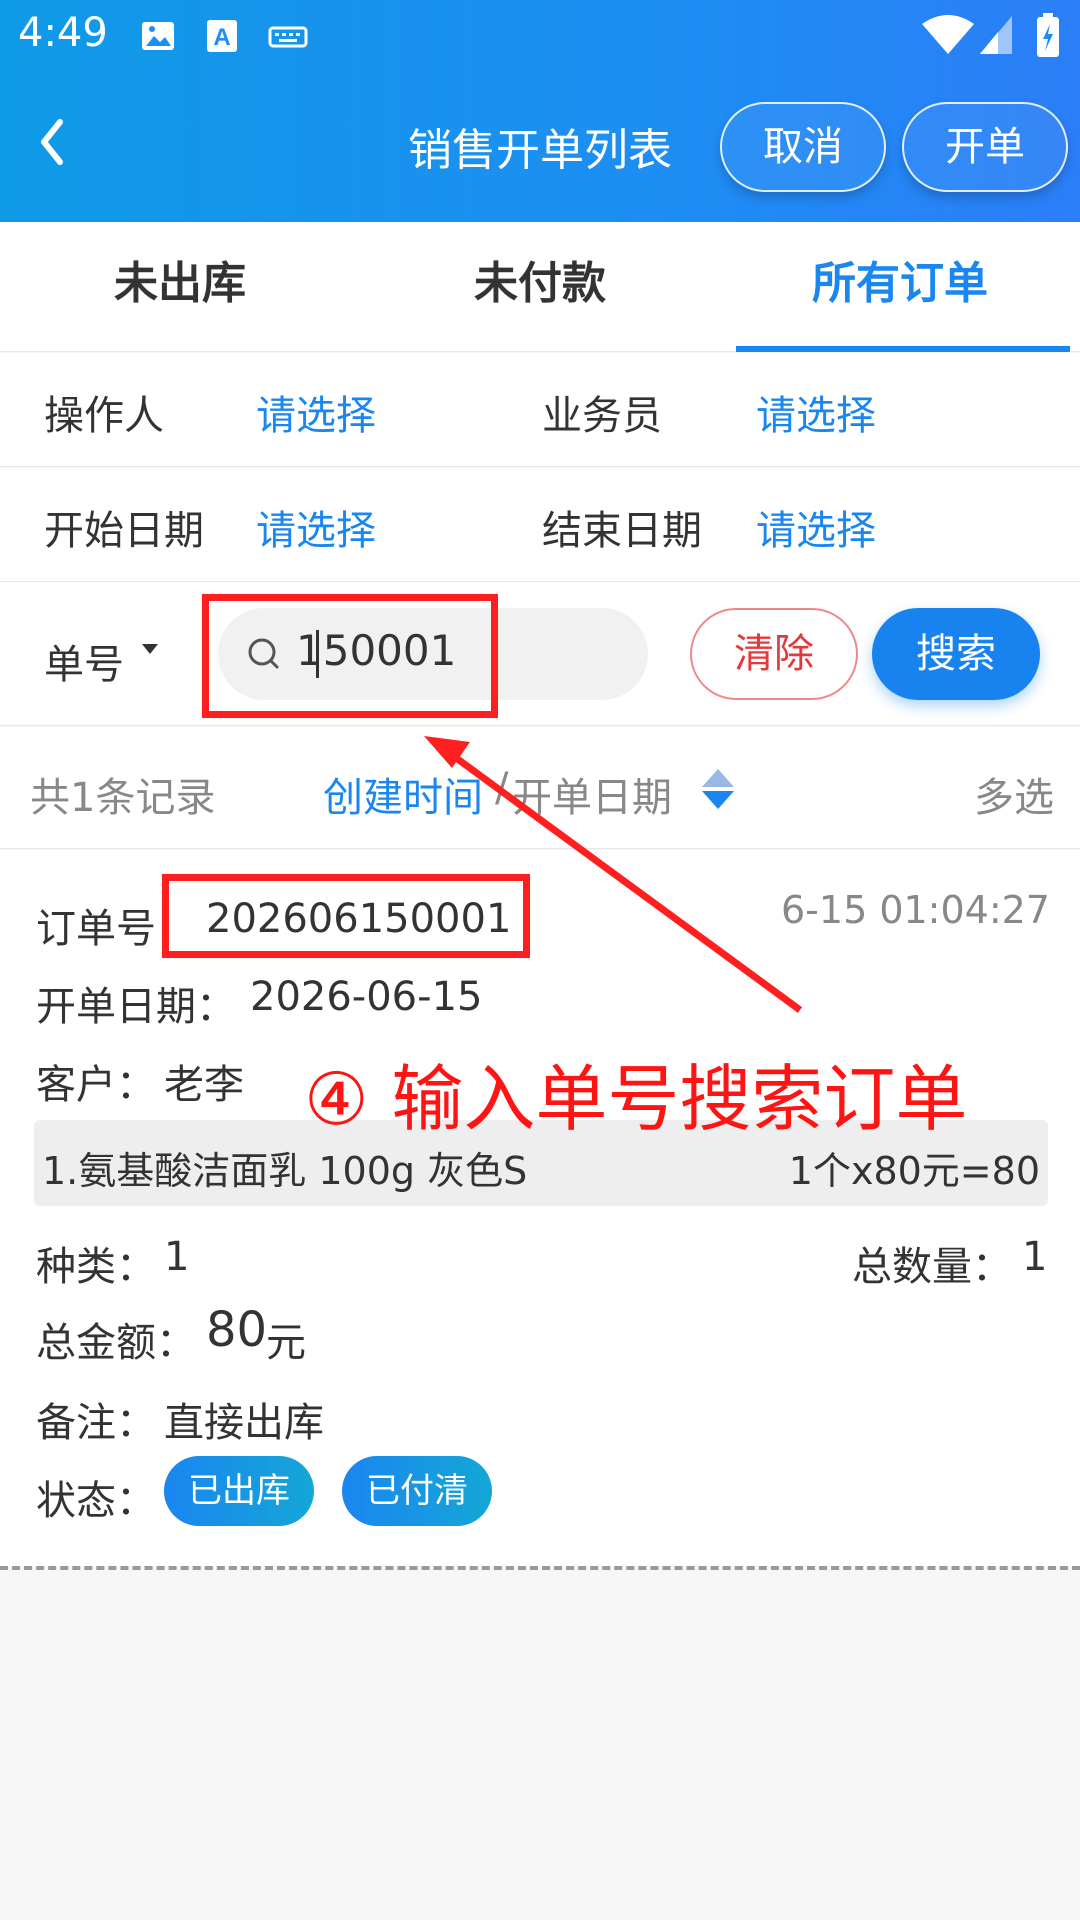 This screenshot has width=1080, height=1920. Describe the element at coordinates (96, 1267) in the screenshot. I see `kinds-label: 种类：` at that location.